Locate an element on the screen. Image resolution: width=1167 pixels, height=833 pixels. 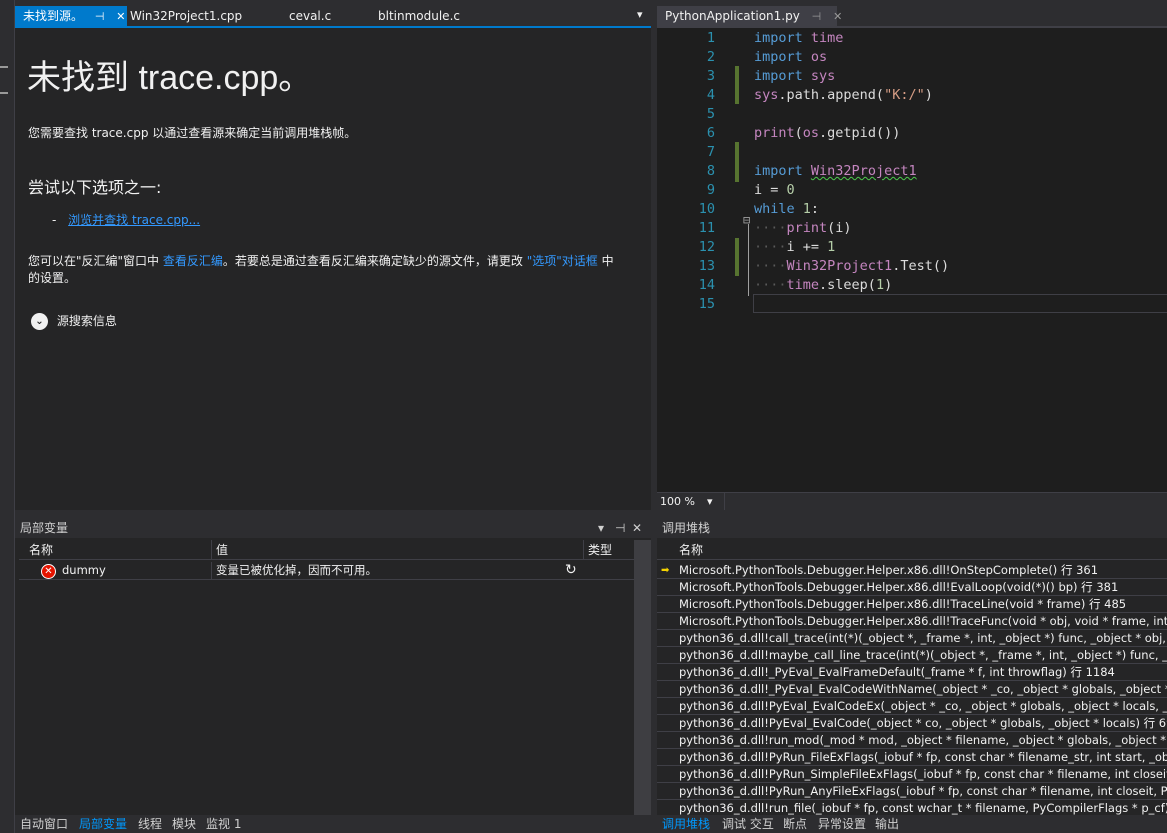
code-line: sys.path.append("K:/") is located at coordinates (843, 95).